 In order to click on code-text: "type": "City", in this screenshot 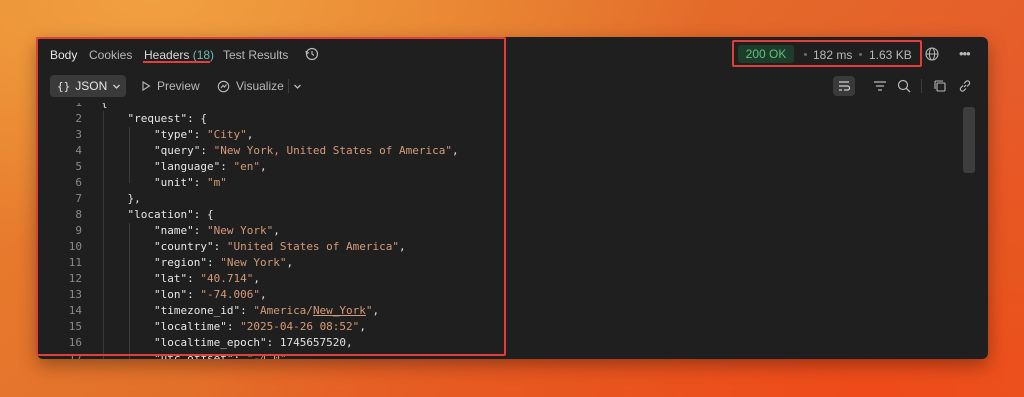, I will do `click(203, 134)`.